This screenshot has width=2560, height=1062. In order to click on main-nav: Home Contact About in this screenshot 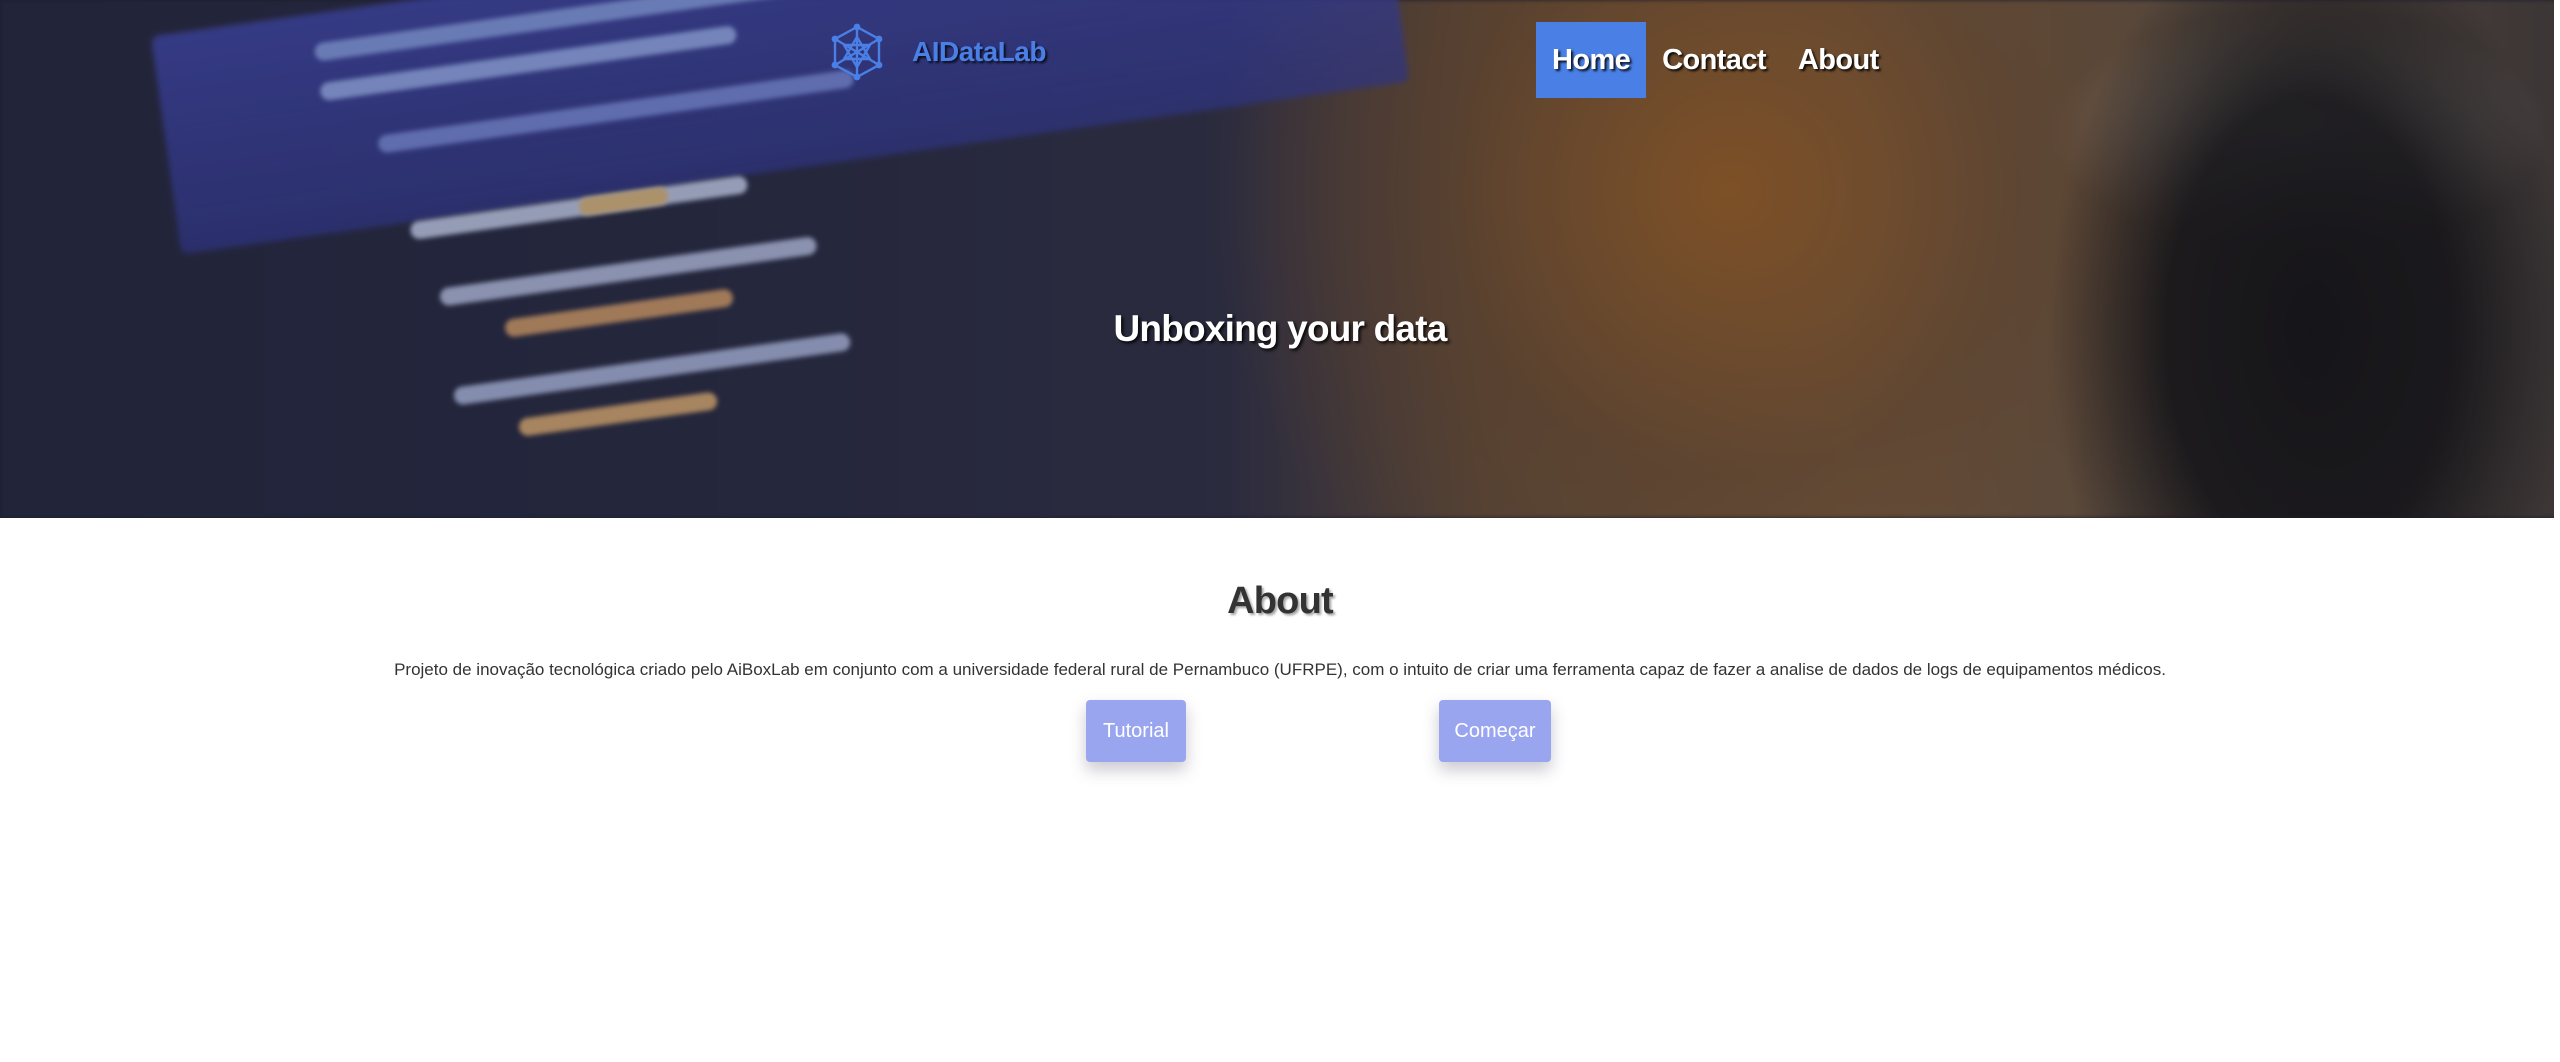, I will do `click(1715, 60)`.